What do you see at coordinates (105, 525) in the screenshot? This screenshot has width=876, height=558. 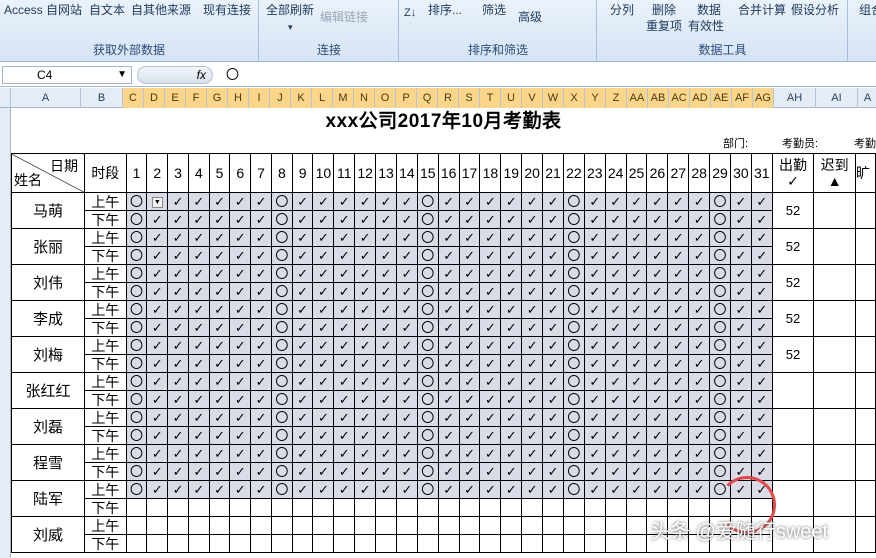 I see `period-label: 上午` at bounding box center [105, 525].